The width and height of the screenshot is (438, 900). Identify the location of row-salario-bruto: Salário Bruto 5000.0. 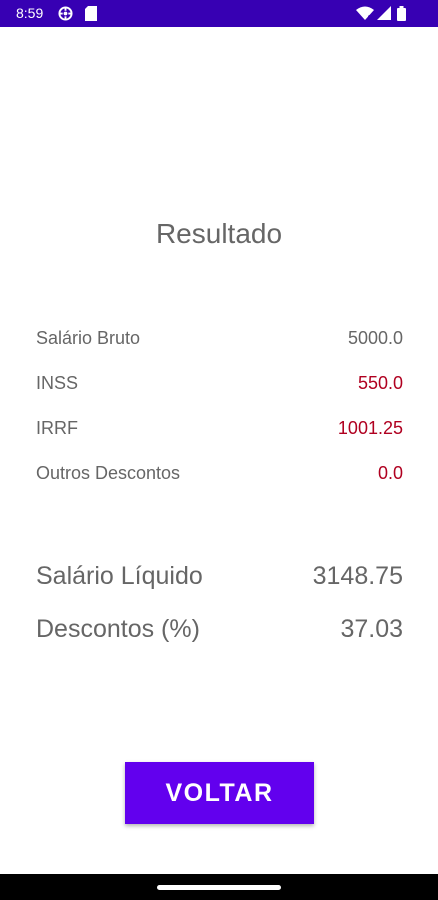
(219, 341).